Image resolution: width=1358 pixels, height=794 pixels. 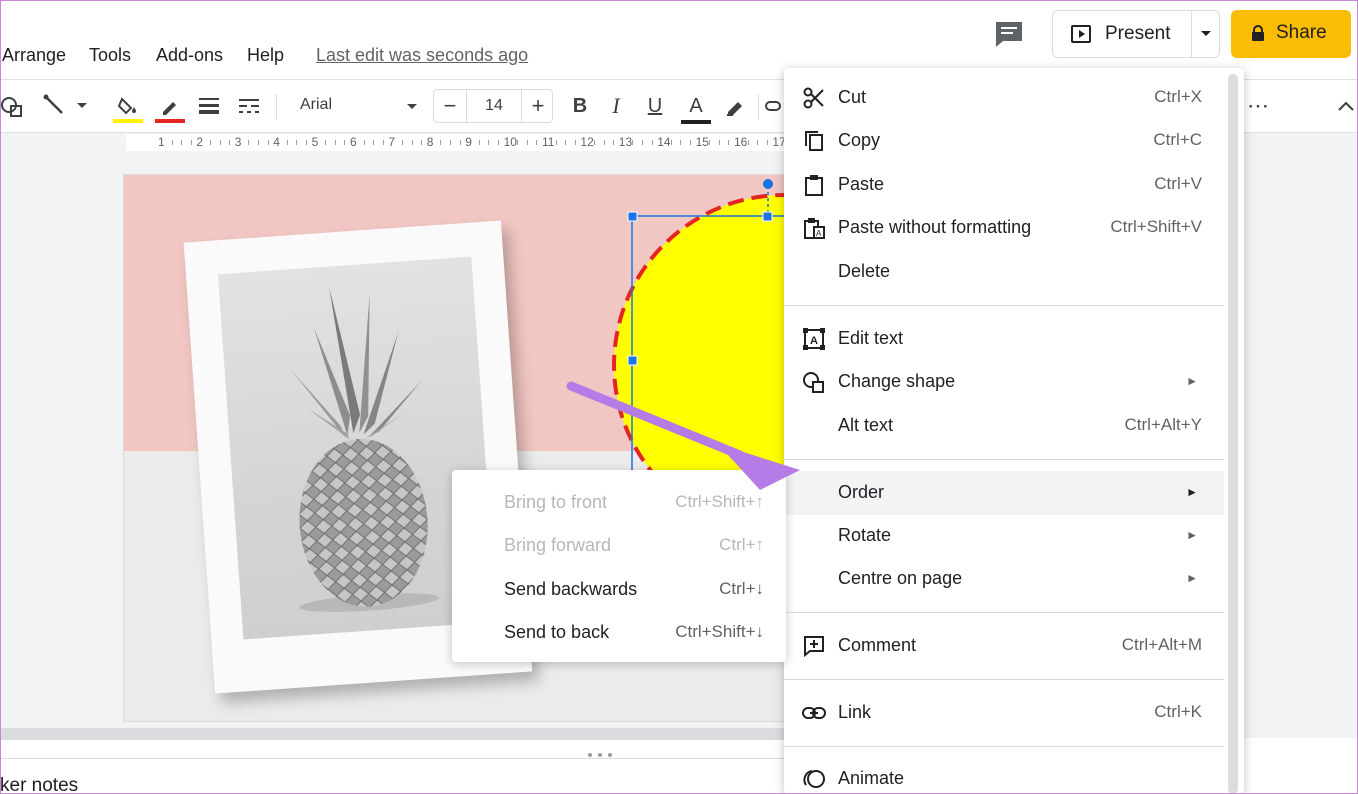 I want to click on menu-shortcut: Ctrl+↓, so click(x=741, y=588).